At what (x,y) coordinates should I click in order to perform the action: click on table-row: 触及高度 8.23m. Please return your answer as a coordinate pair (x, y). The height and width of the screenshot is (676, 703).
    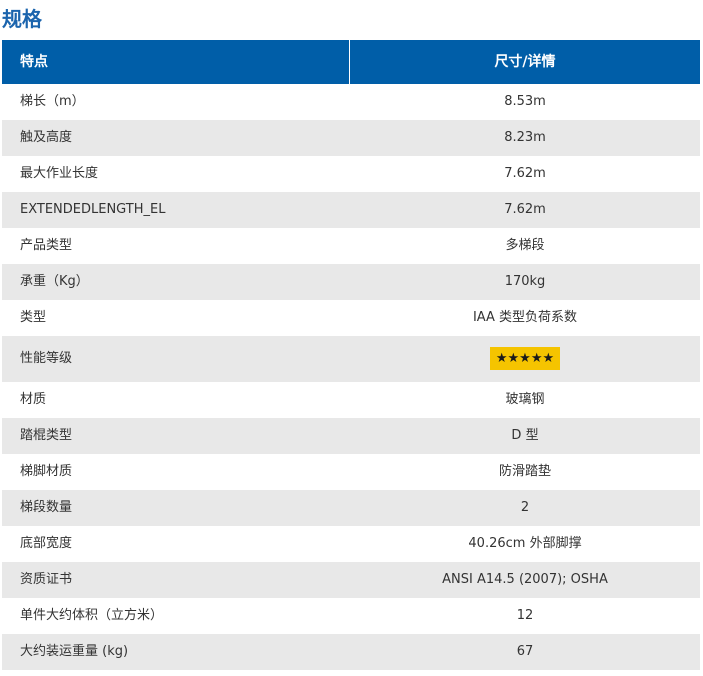
    Looking at the image, I should click on (351, 138).